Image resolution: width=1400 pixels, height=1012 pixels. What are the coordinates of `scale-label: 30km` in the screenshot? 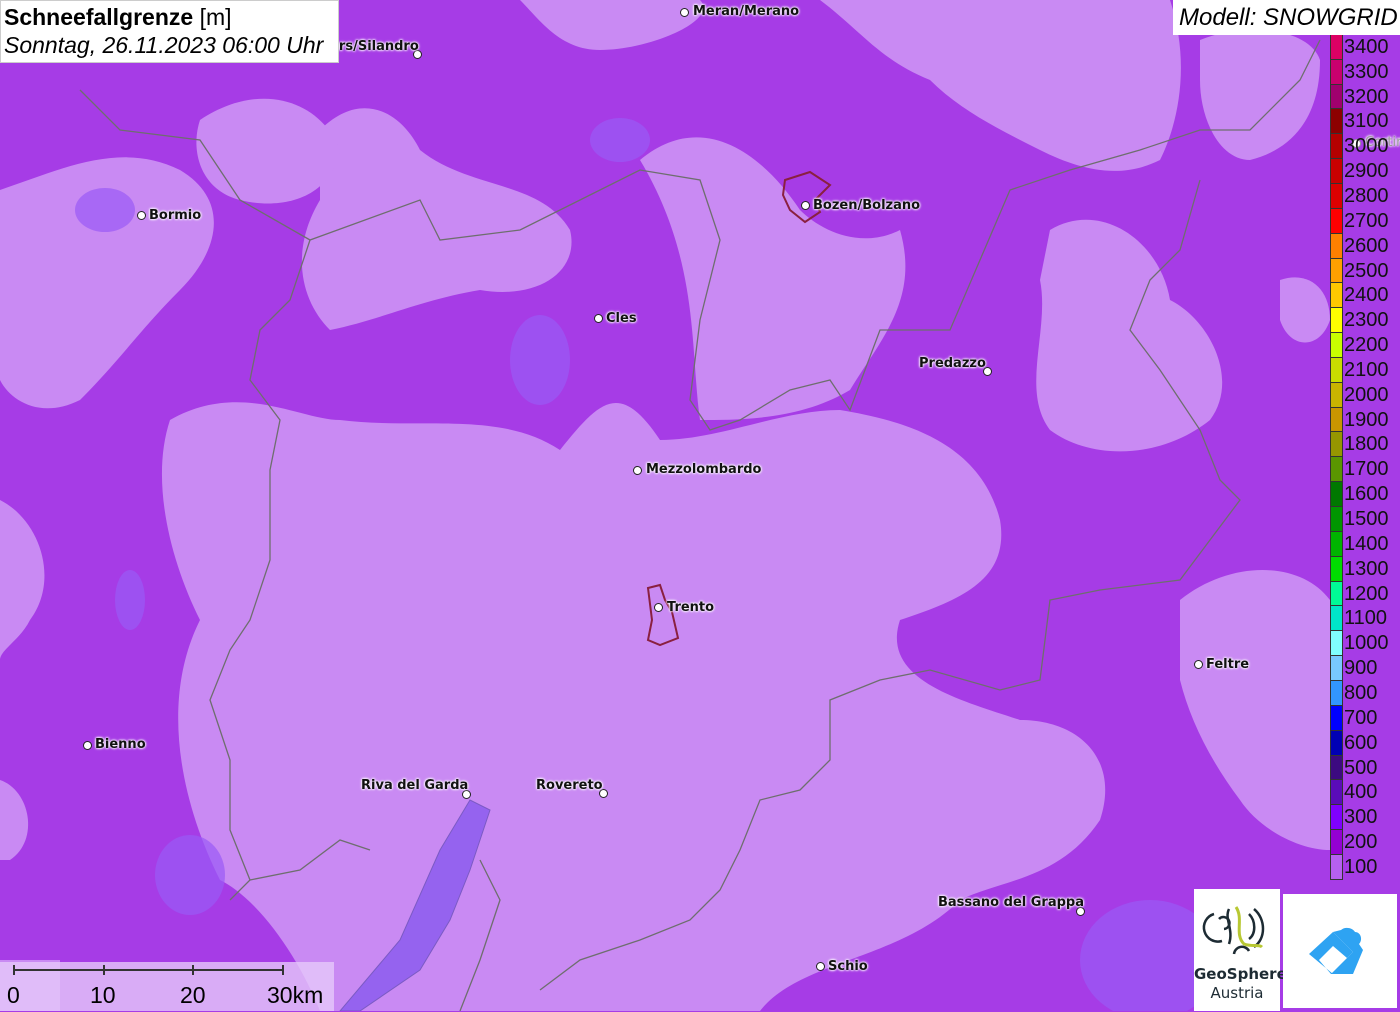 It's located at (295, 995).